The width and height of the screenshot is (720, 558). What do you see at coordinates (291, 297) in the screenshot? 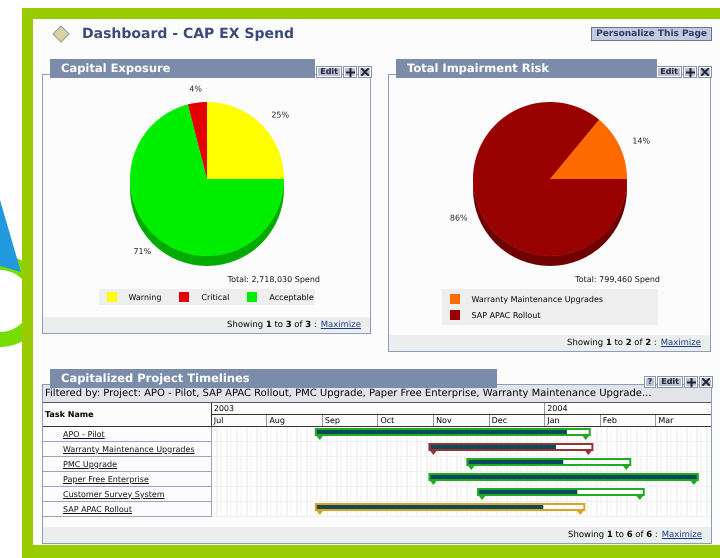
I see `legend-label: Acceptable` at bounding box center [291, 297].